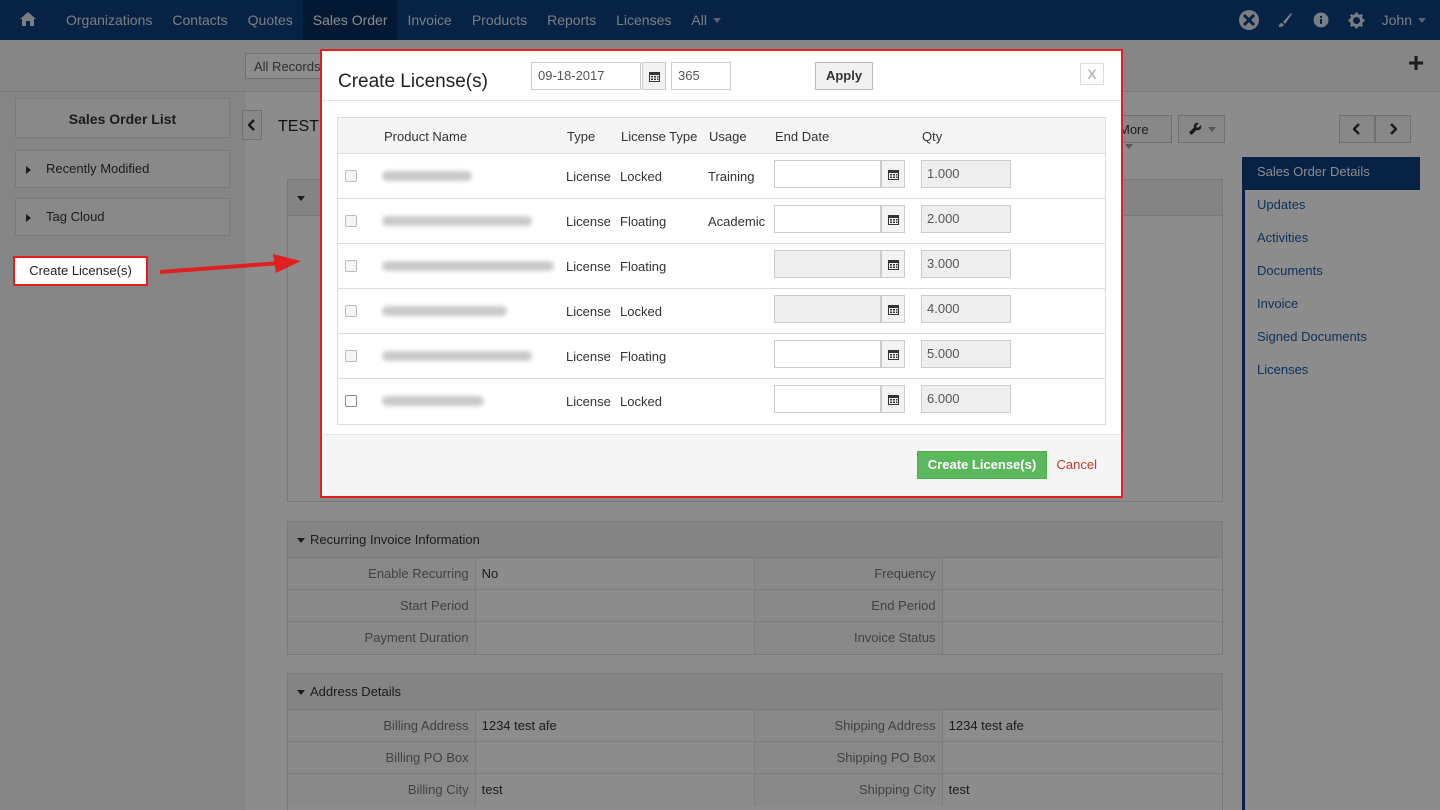 The width and height of the screenshot is (1440, 810). I want to click on column-header: Type, so click(581, 136).